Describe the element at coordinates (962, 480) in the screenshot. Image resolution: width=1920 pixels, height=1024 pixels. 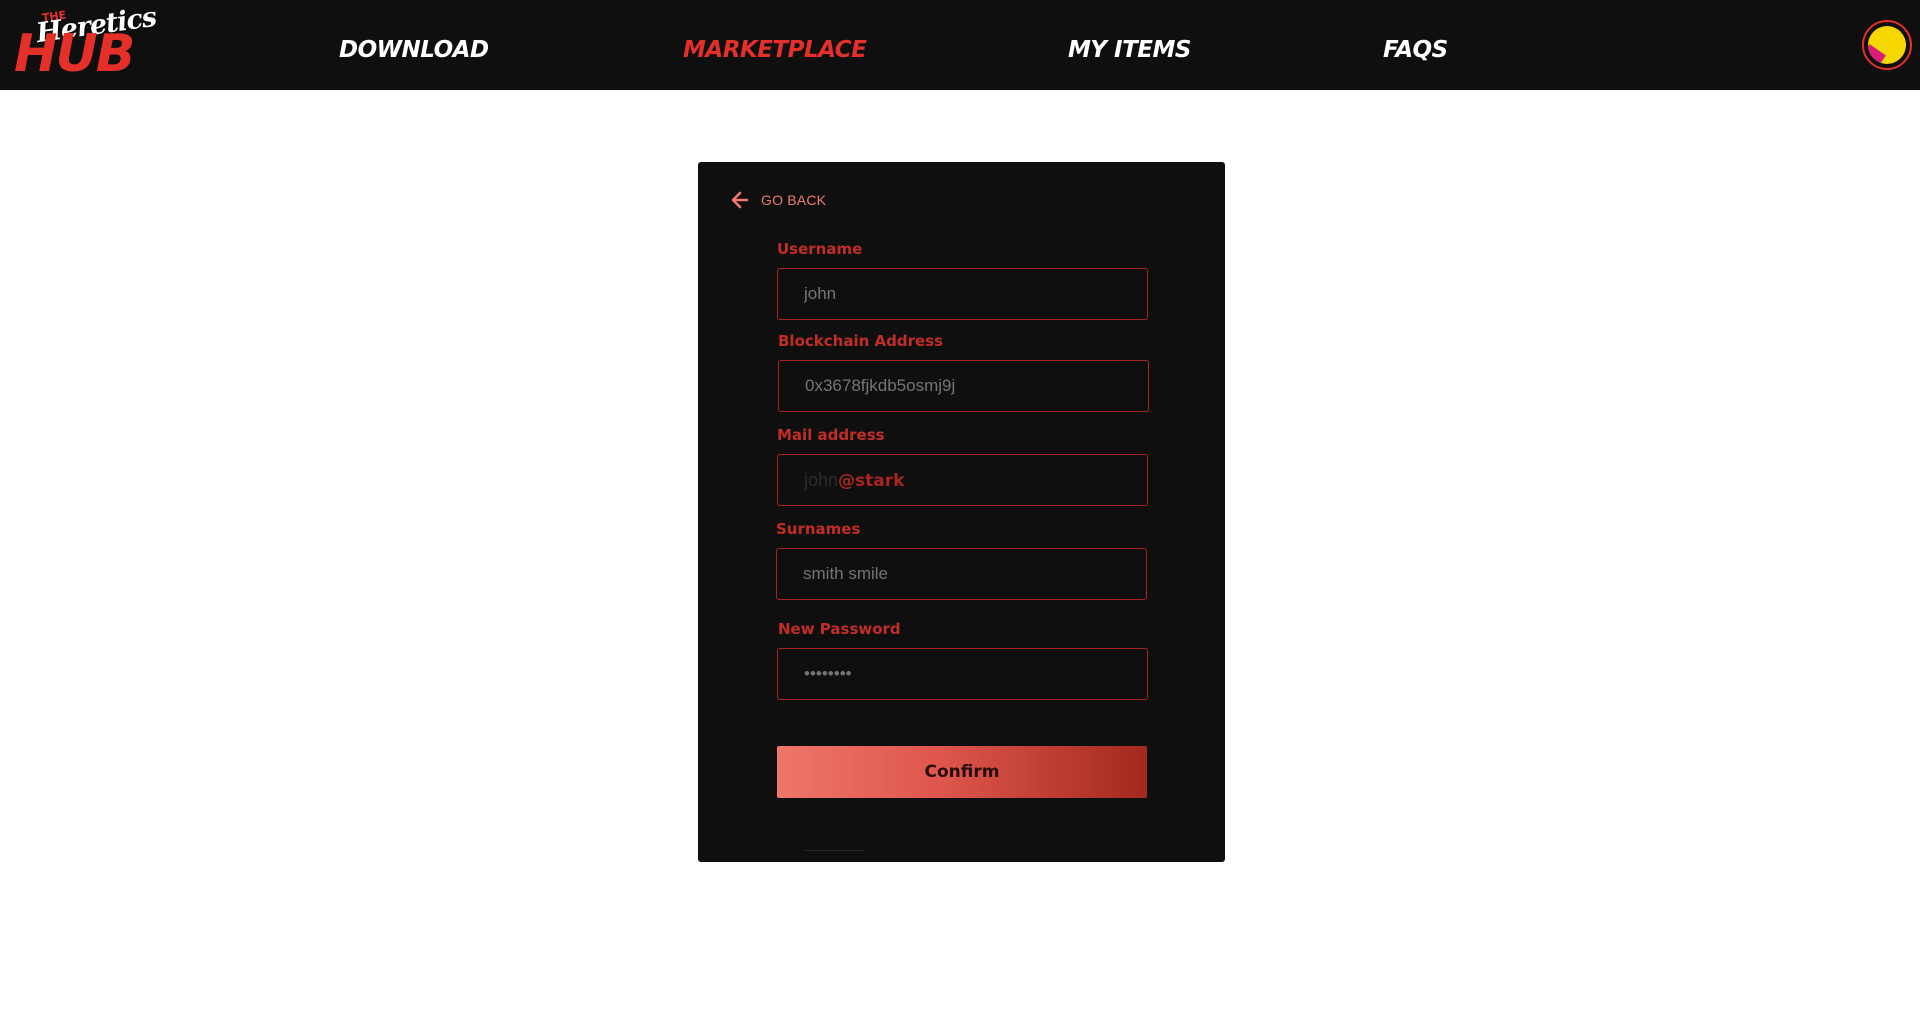
I see `mail-address-input: john@stark` at that location.